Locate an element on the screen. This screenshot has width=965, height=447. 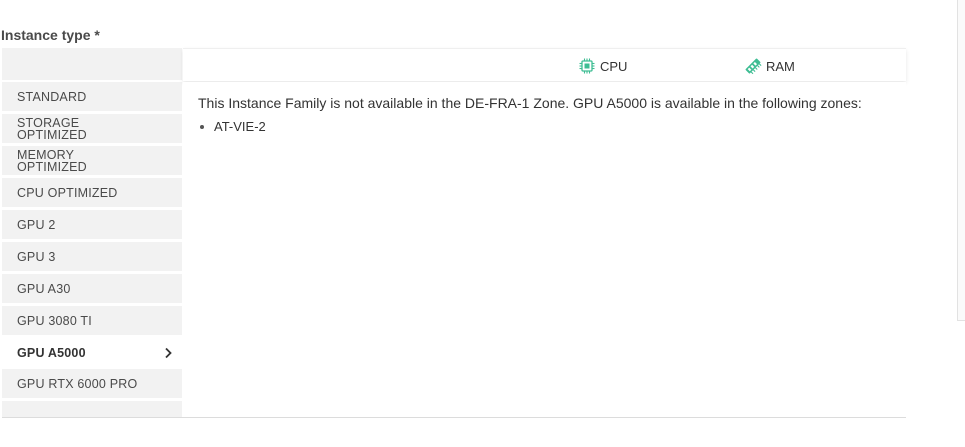
sidebar-item-label: GPU RTX 6000 PRO is located at coordinates (77, 383).